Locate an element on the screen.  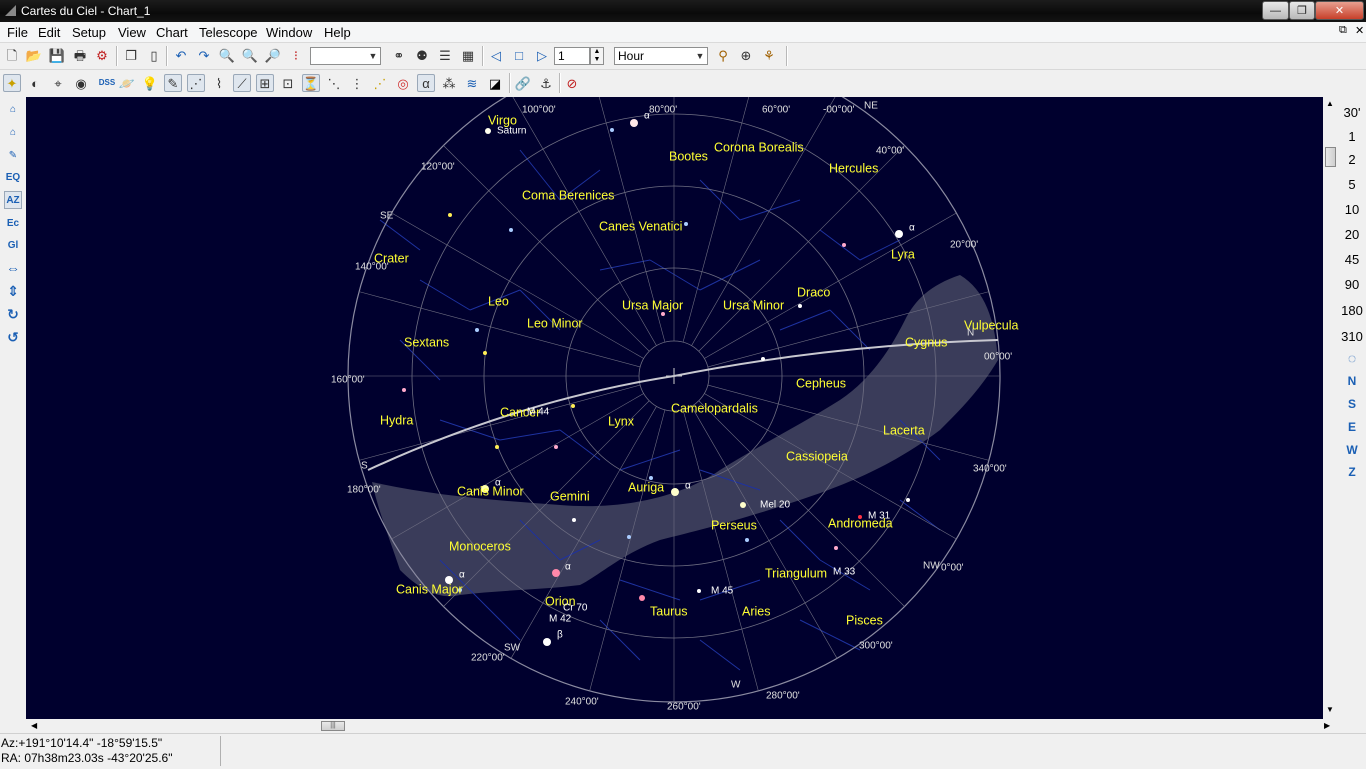
crosshair-icon: ⊕ is located at coordinates (746, 55).